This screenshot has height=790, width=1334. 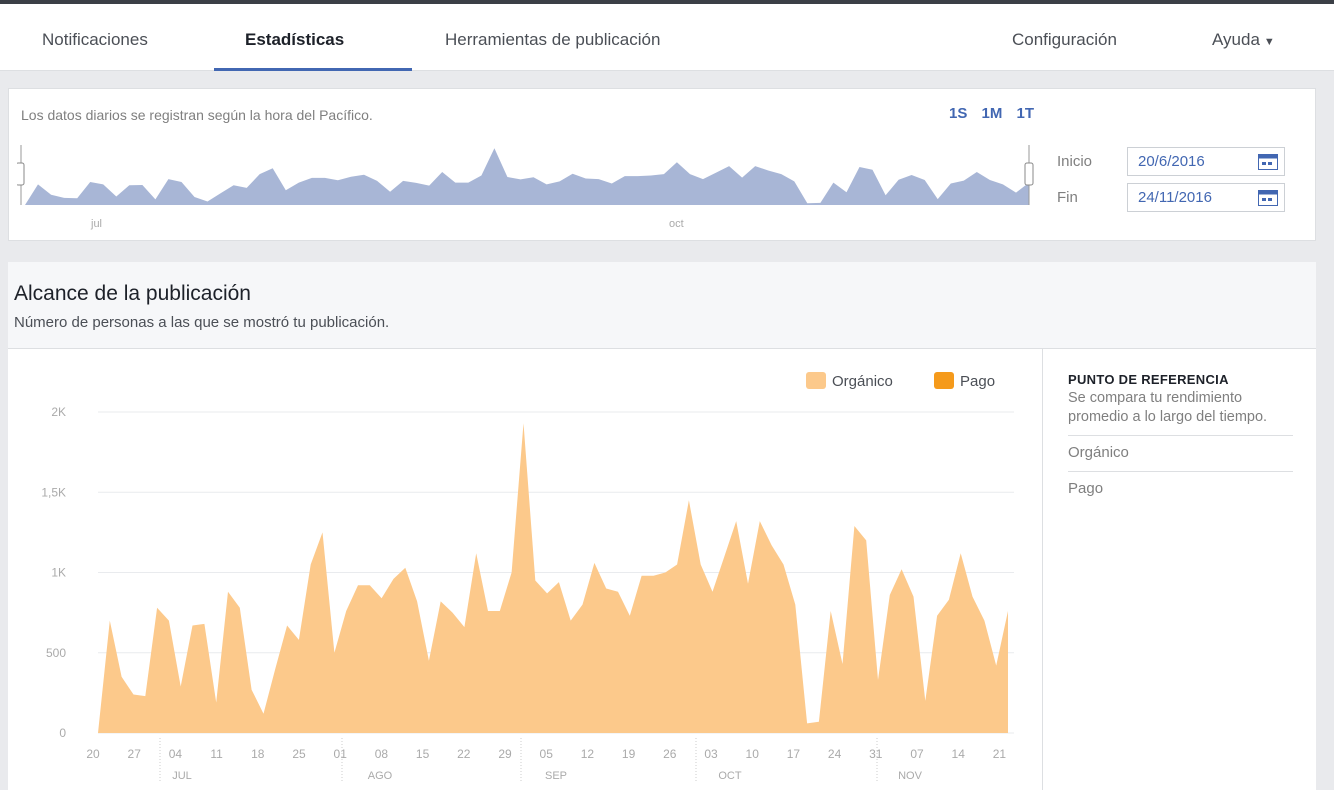 I want to click on panel-divider, so click(x=1042, y=569).